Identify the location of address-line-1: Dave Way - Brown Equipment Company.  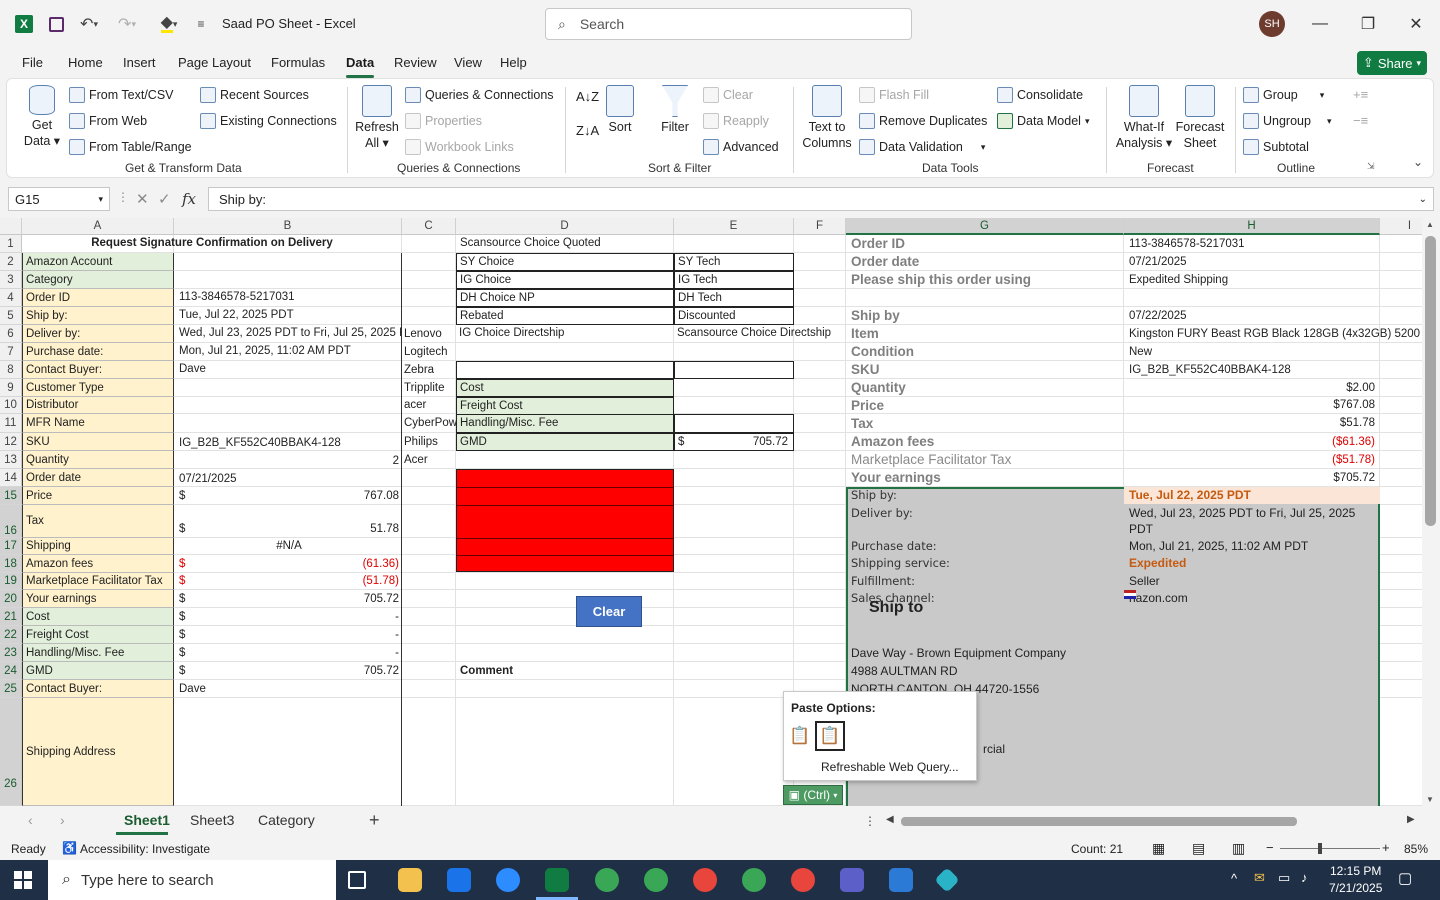
(998, 653).